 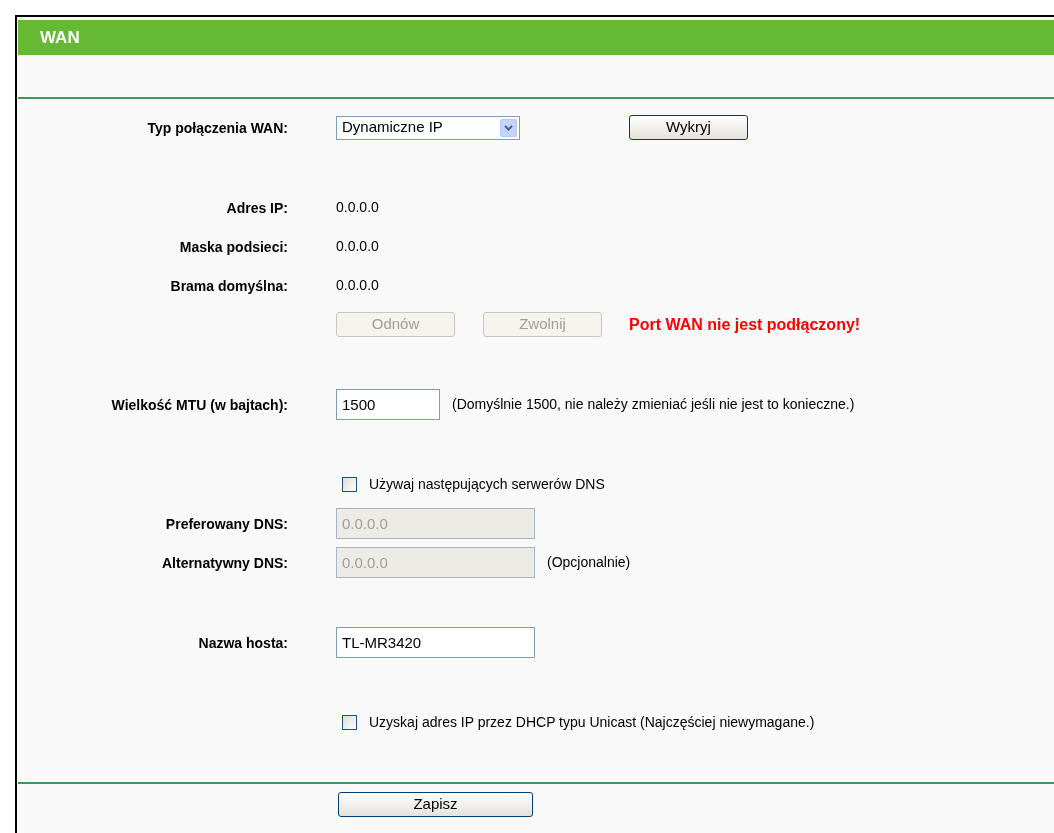 What do you see at coordinates (435, 804) in the screenshot?
I see `save-button: Zapisz` at bounding box center [435, 804].